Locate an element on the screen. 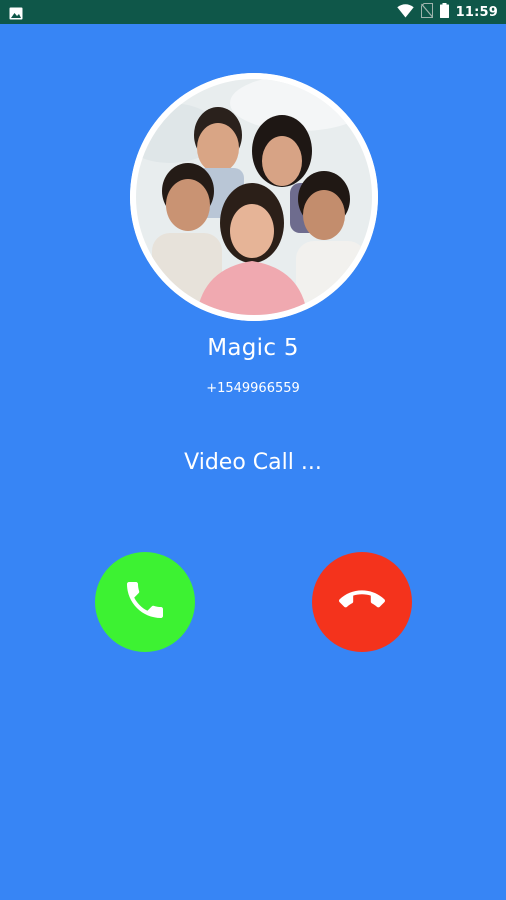  accept-call-button is located at coordinates (145, 602).